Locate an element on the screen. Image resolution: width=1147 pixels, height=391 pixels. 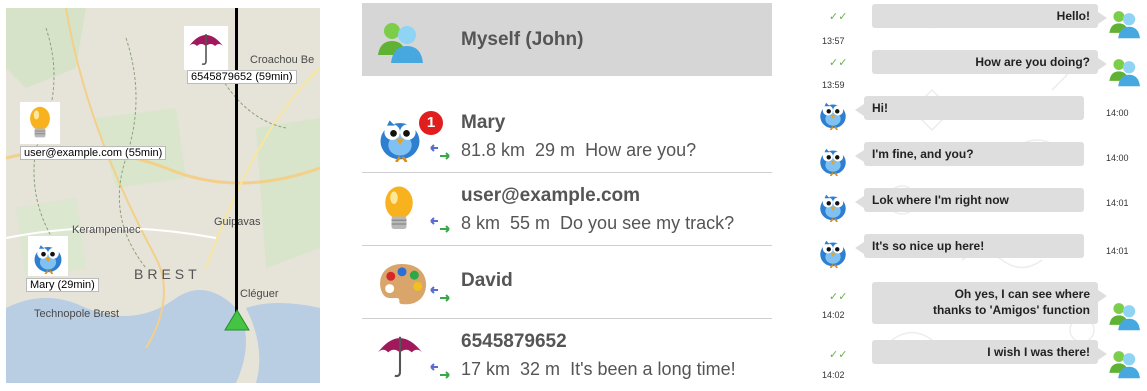
contact-last-message: How are you? is located at coordinates (641, 150).